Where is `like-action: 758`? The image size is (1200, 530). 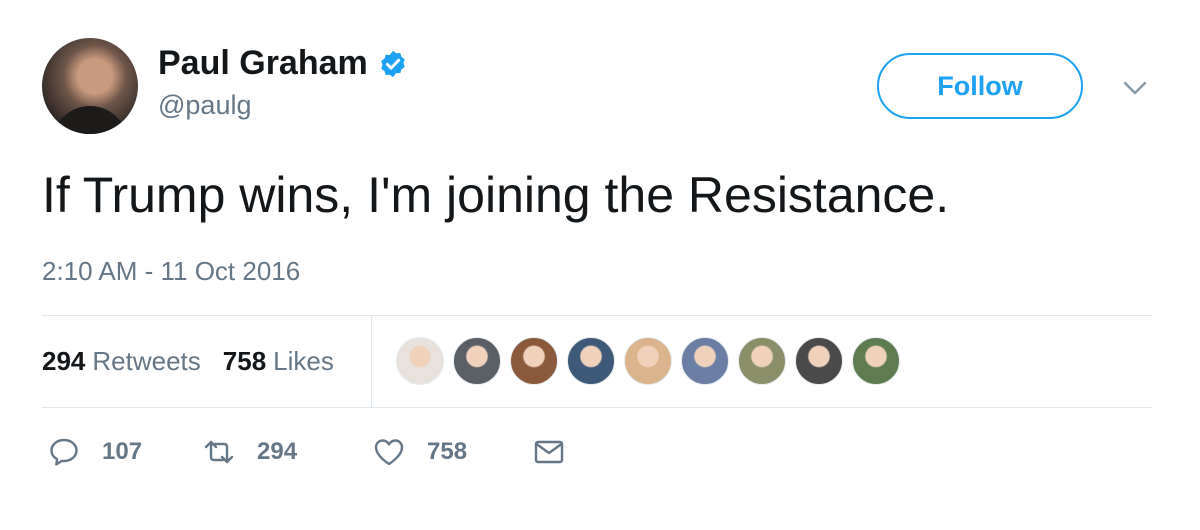 like-action: 758 is located at coordinates (453, 452).